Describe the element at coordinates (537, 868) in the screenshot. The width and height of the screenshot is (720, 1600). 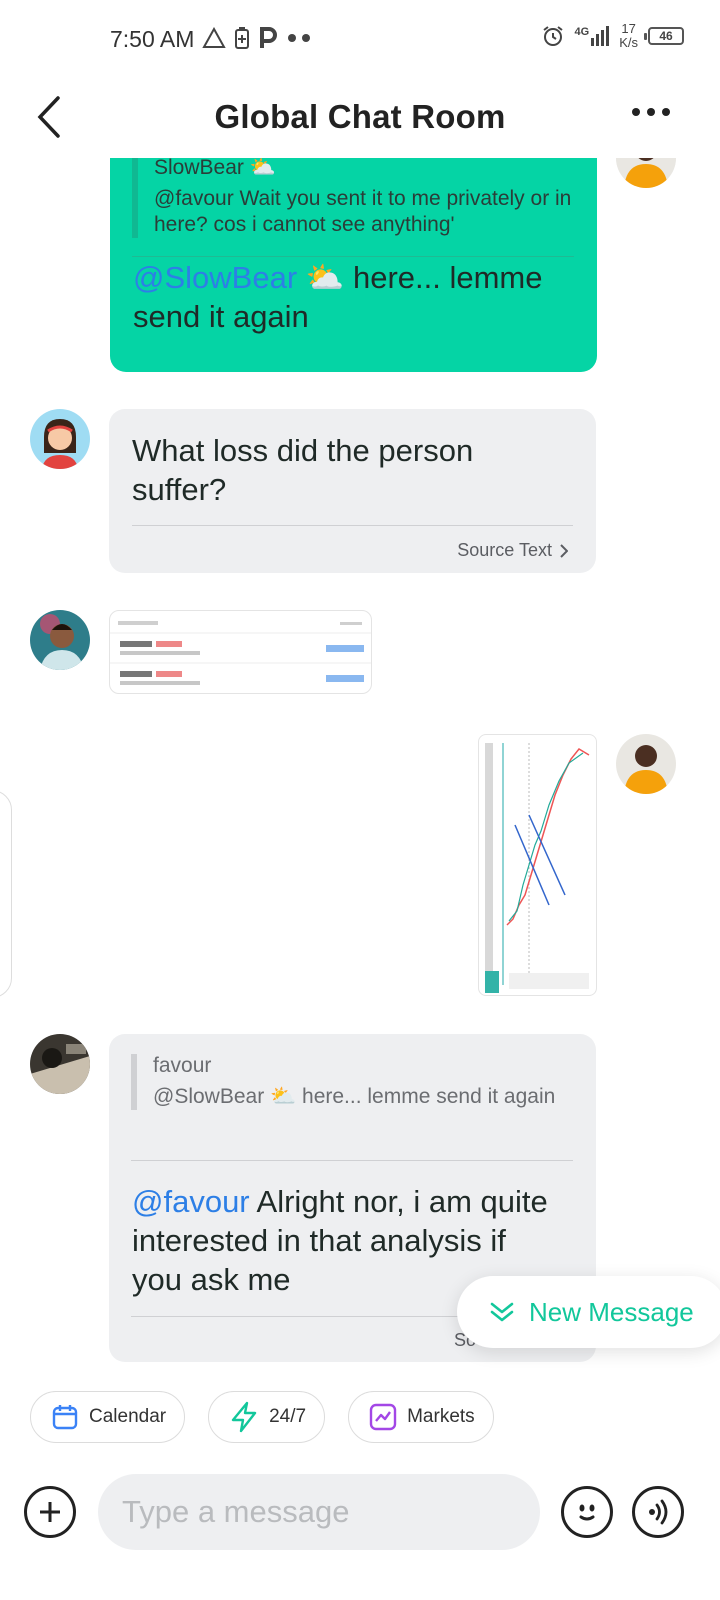
I see `trading-chart-screenshot` at that location.